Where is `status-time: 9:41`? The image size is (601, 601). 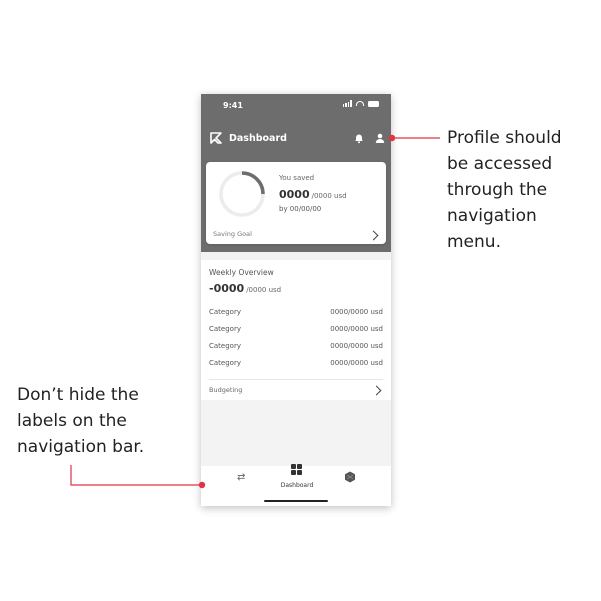 status-time: 9:41 is located at coordinates (233, 105).